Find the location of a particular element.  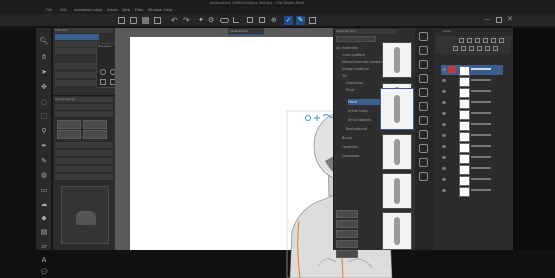

pose-thumbnail-selected is located at coordinates (397, 109).